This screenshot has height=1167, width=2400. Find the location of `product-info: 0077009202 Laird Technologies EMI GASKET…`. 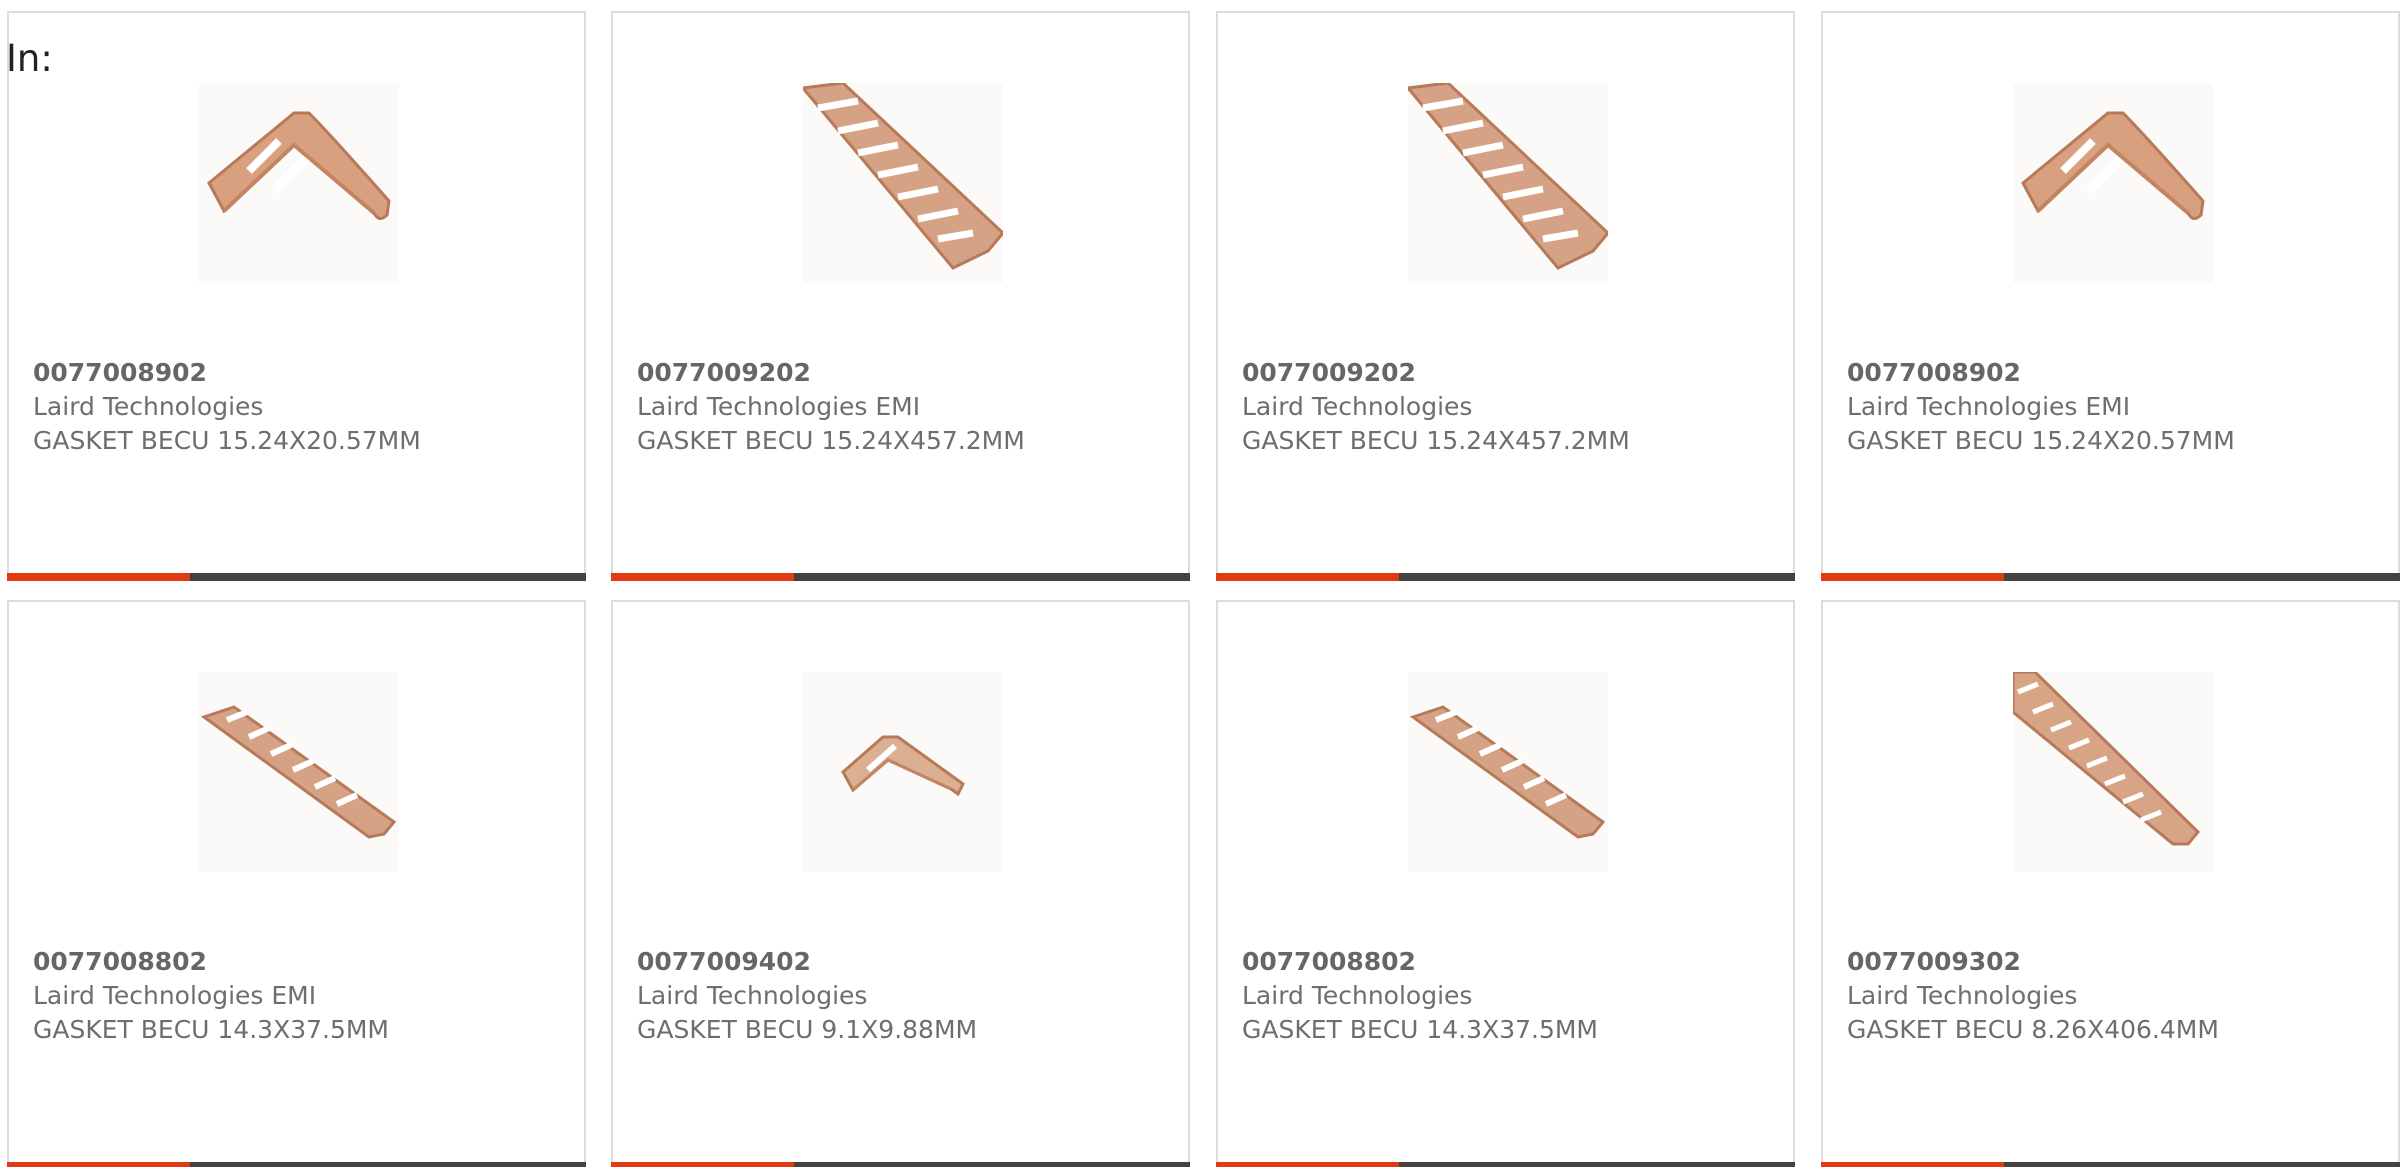

product-info: 0077009202 Laird Technologies EMI GASKET… is located at coordinates (906, 407).